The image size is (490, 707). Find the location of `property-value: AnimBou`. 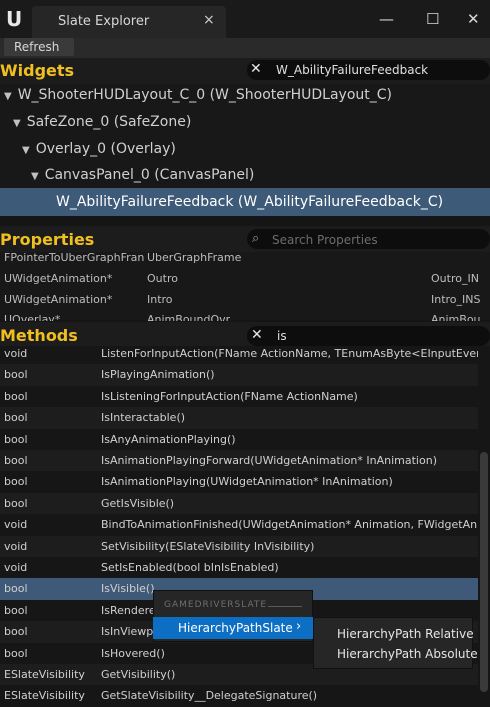

property-value: AnimBou is located at coordinates (456, 317).